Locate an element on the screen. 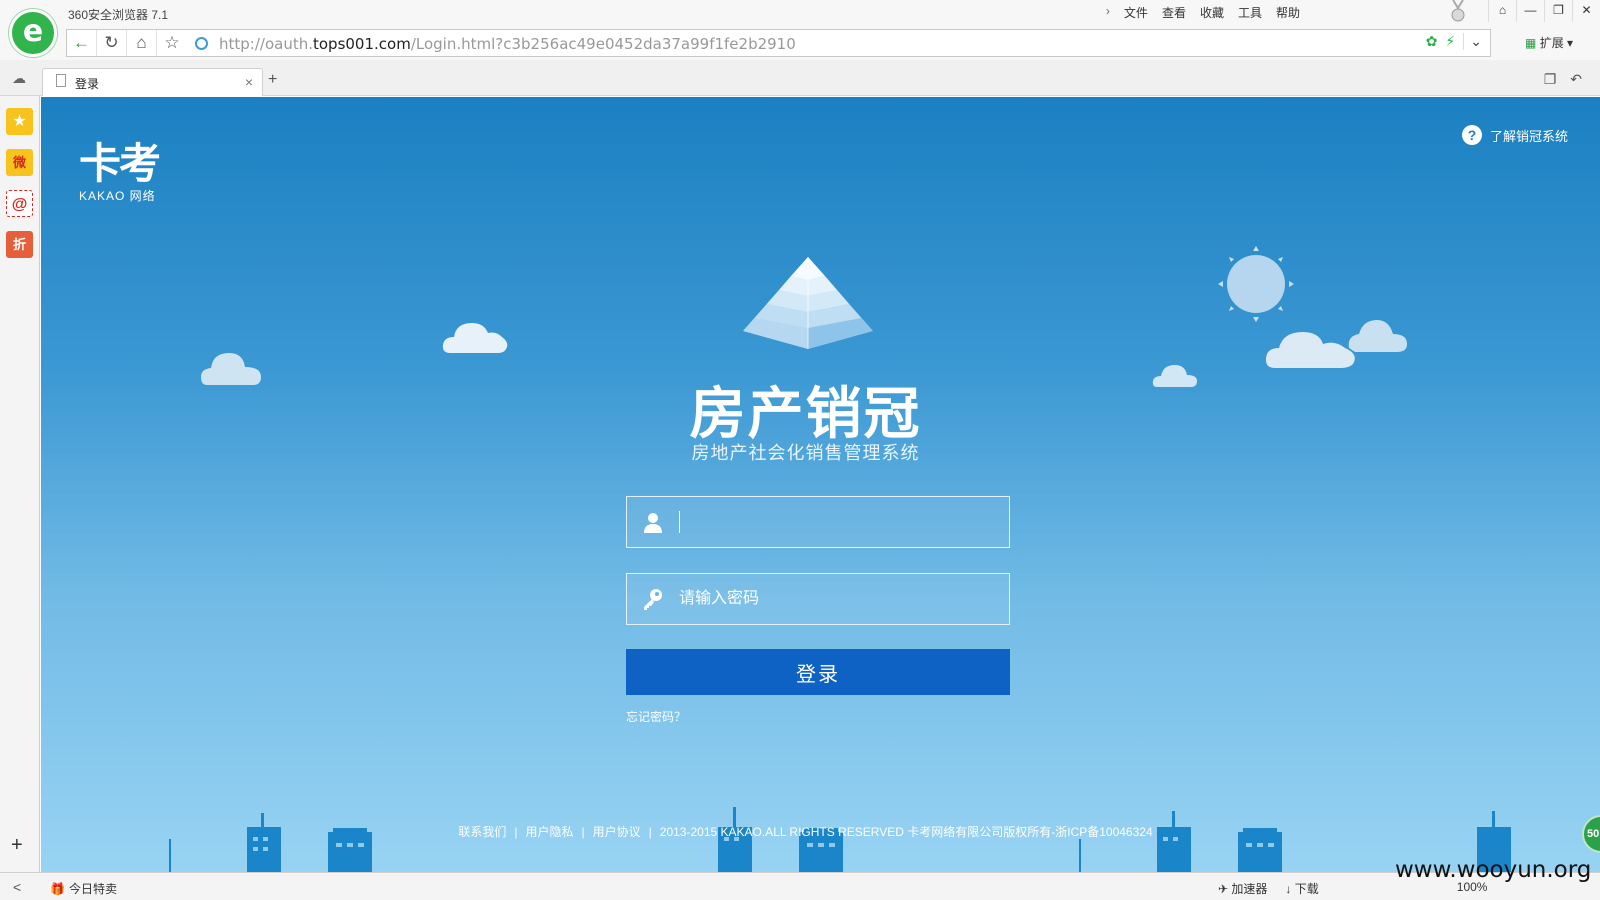  site-globe-icon is located at coordinates (201, 43).